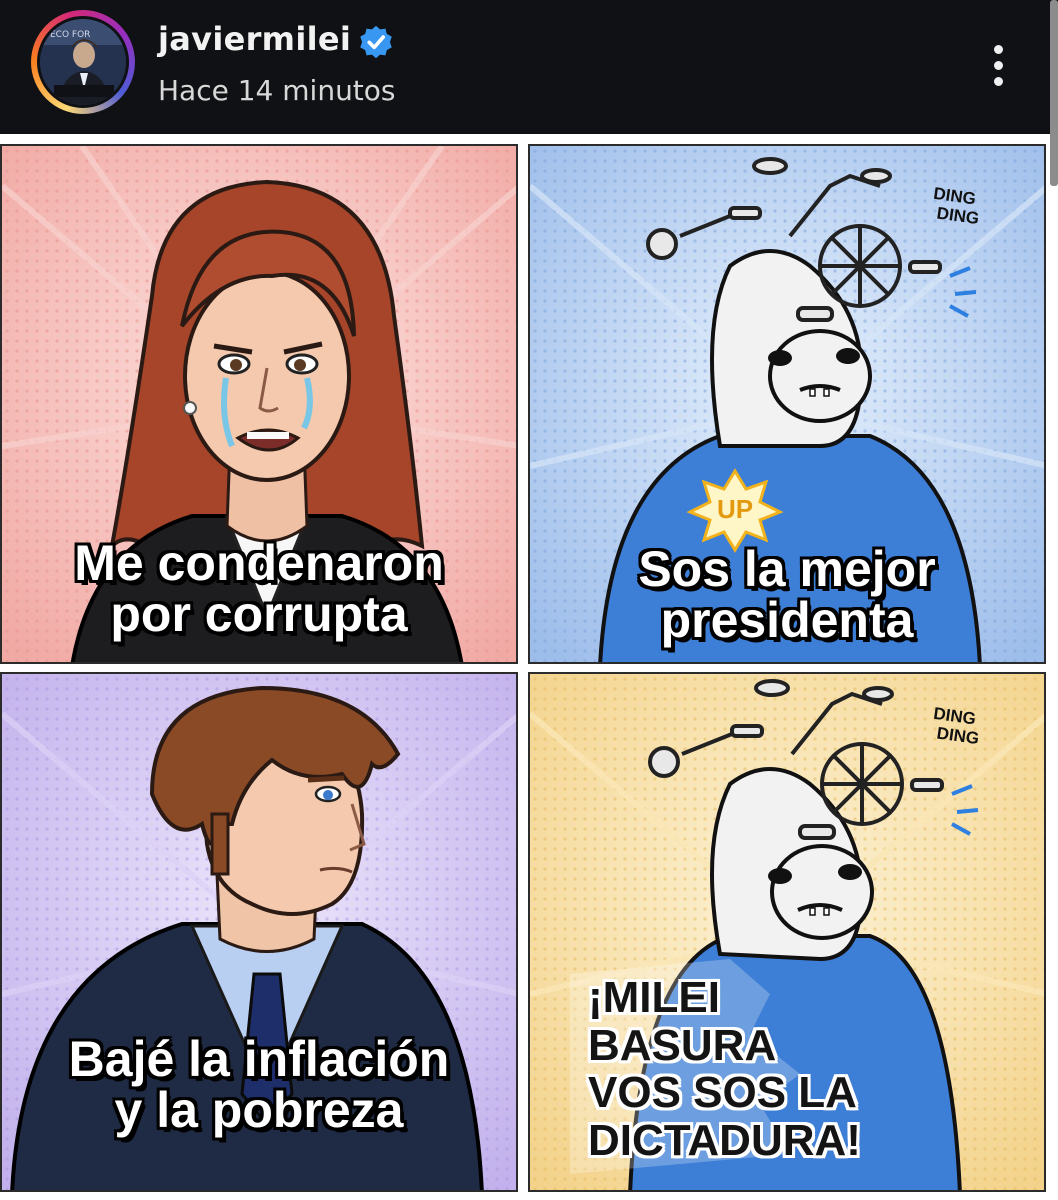  I want to click on svg-text: ECO FOR, so click(70, 35).